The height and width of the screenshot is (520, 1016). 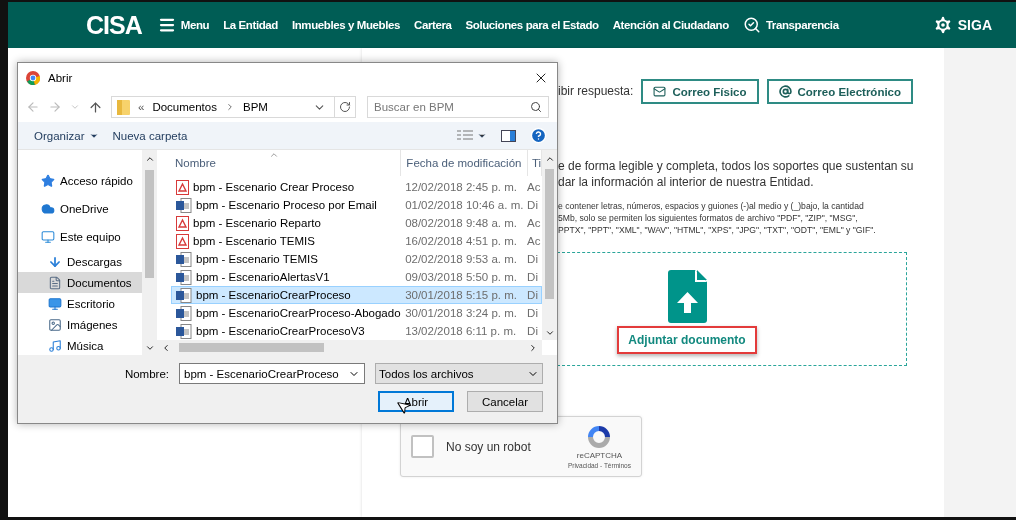 I want to click on column-header: Fecha de modificación, so click(x=464, y=163).